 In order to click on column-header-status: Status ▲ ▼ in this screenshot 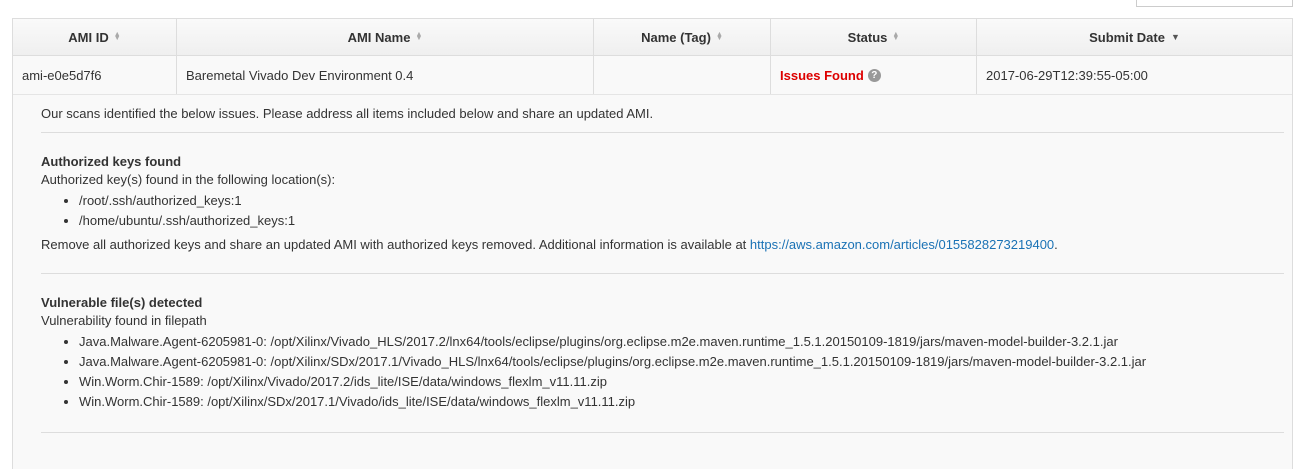, I will do `click(874, 37)`.